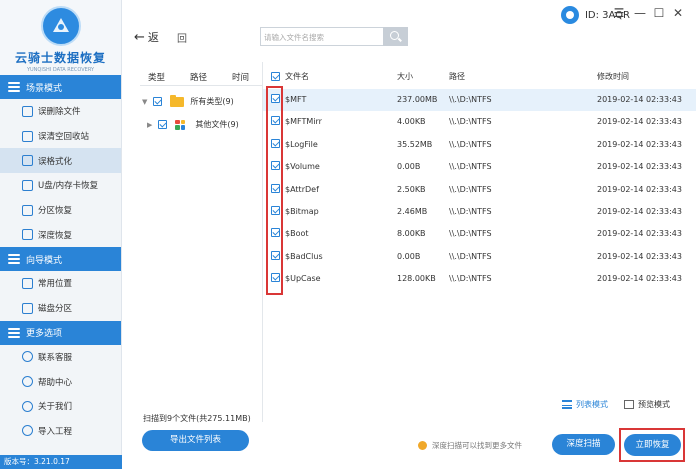  What do you see at coordinates (60, 37) in the screenshot?
I see `logo-area: 云骑士数据恢复 YUNQISHI DATA RECOVERY` at bounding box center [60, 37].